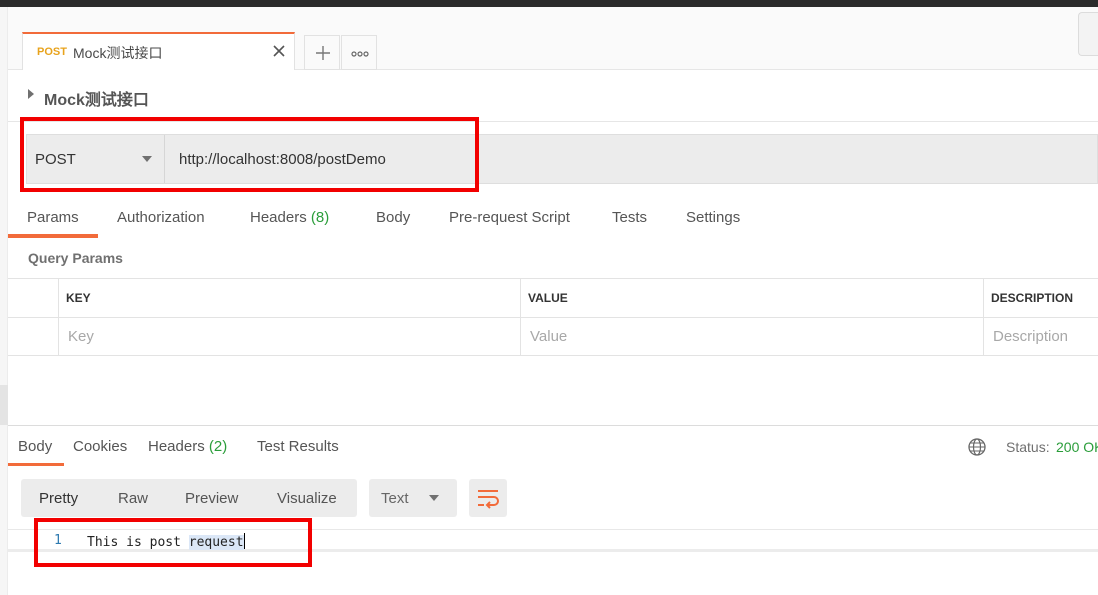 This screenshot has width=1098, height=595. I want to click on highlight-box-url, so click(249, 154).